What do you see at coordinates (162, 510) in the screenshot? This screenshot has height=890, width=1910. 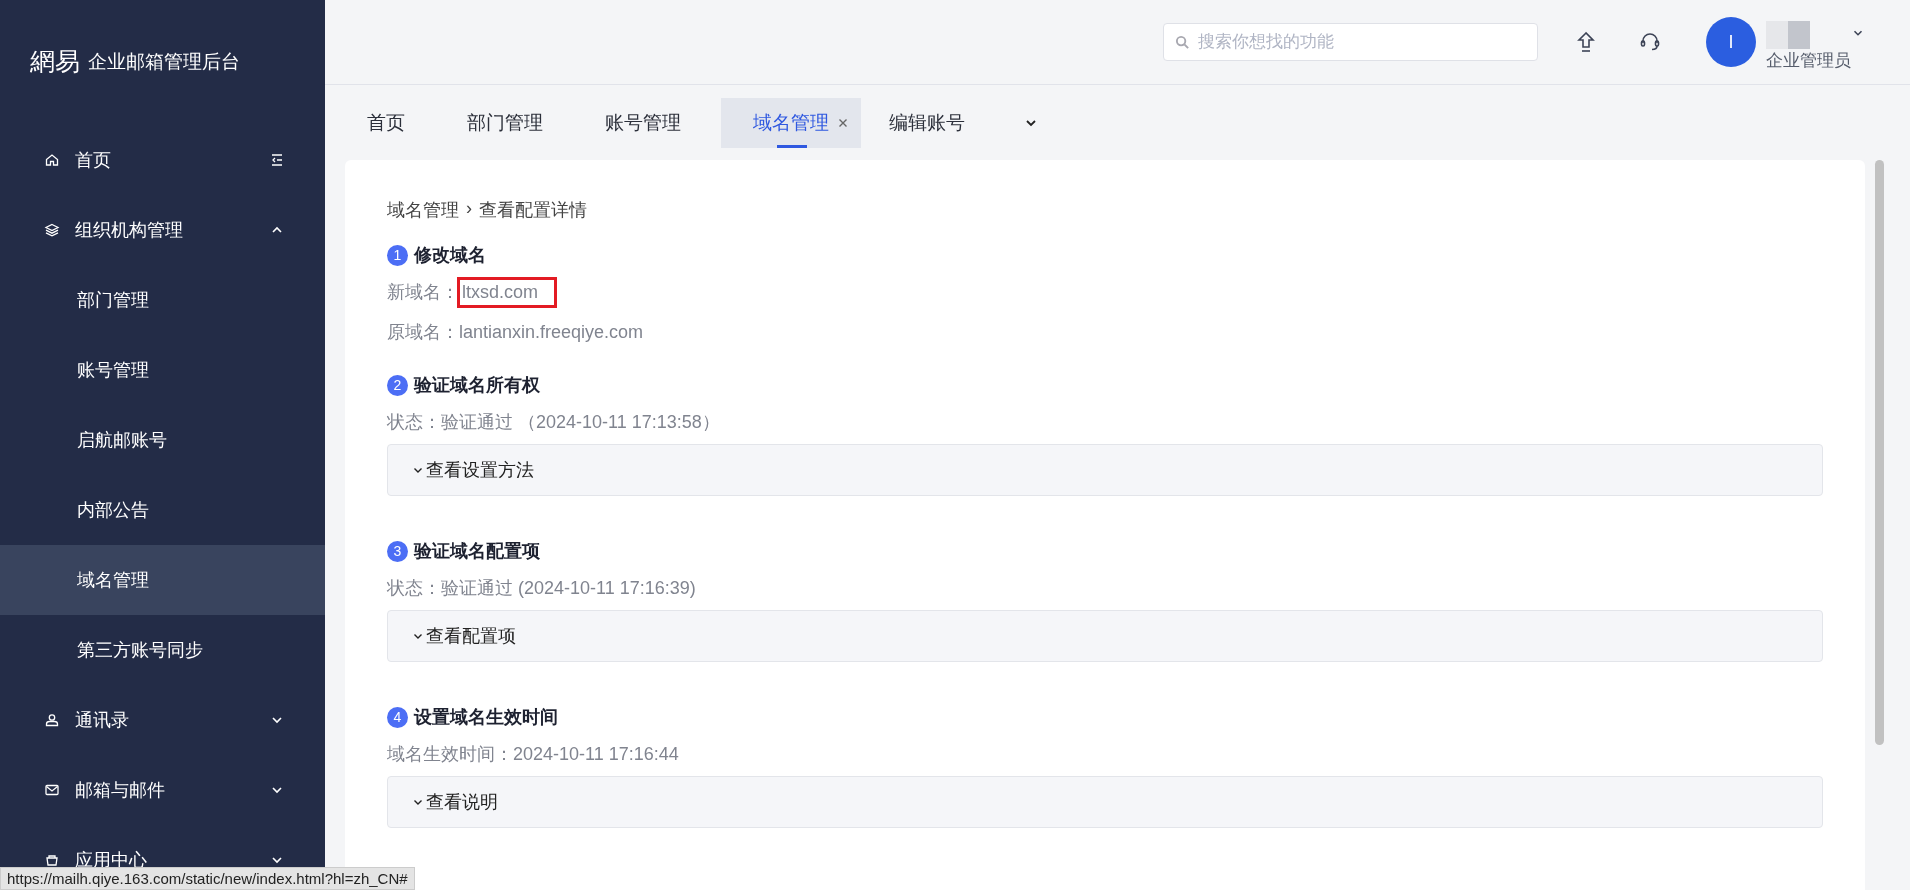 I see `sidebar-subitem: 内部公告` at bounding box center [162, 510].